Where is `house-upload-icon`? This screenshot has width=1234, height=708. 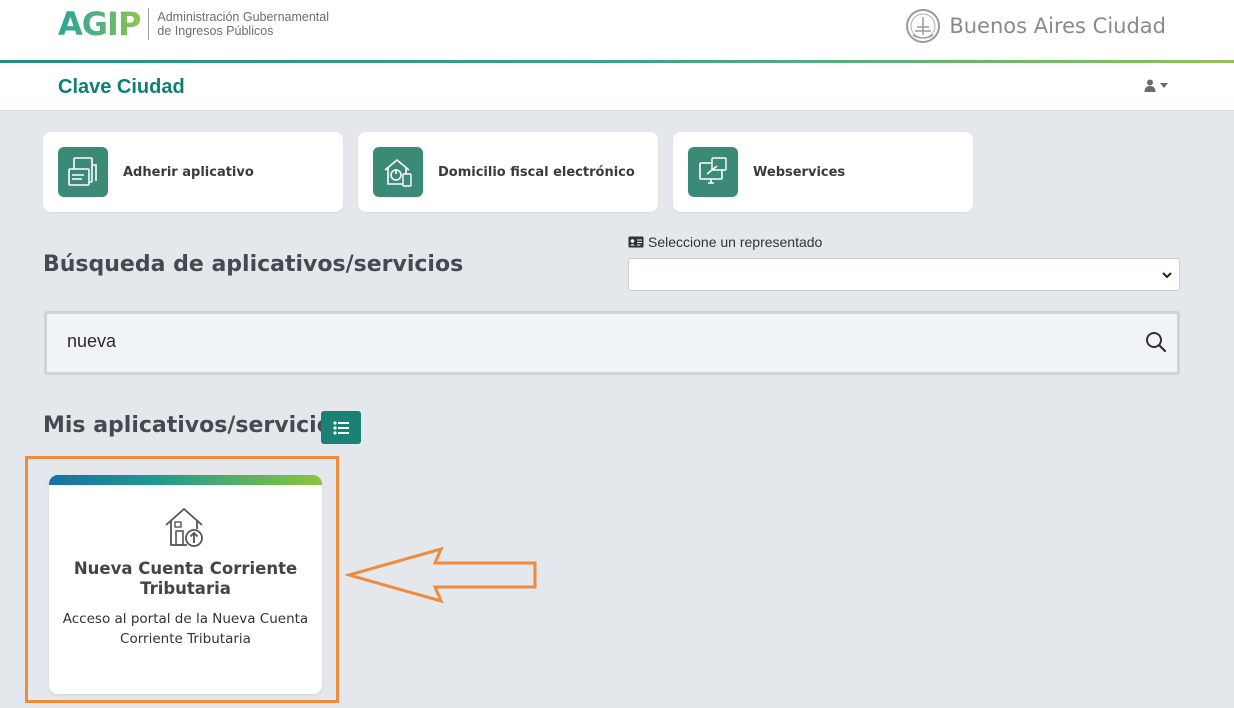 house-upload-icon is located at coordinates (184, 527).